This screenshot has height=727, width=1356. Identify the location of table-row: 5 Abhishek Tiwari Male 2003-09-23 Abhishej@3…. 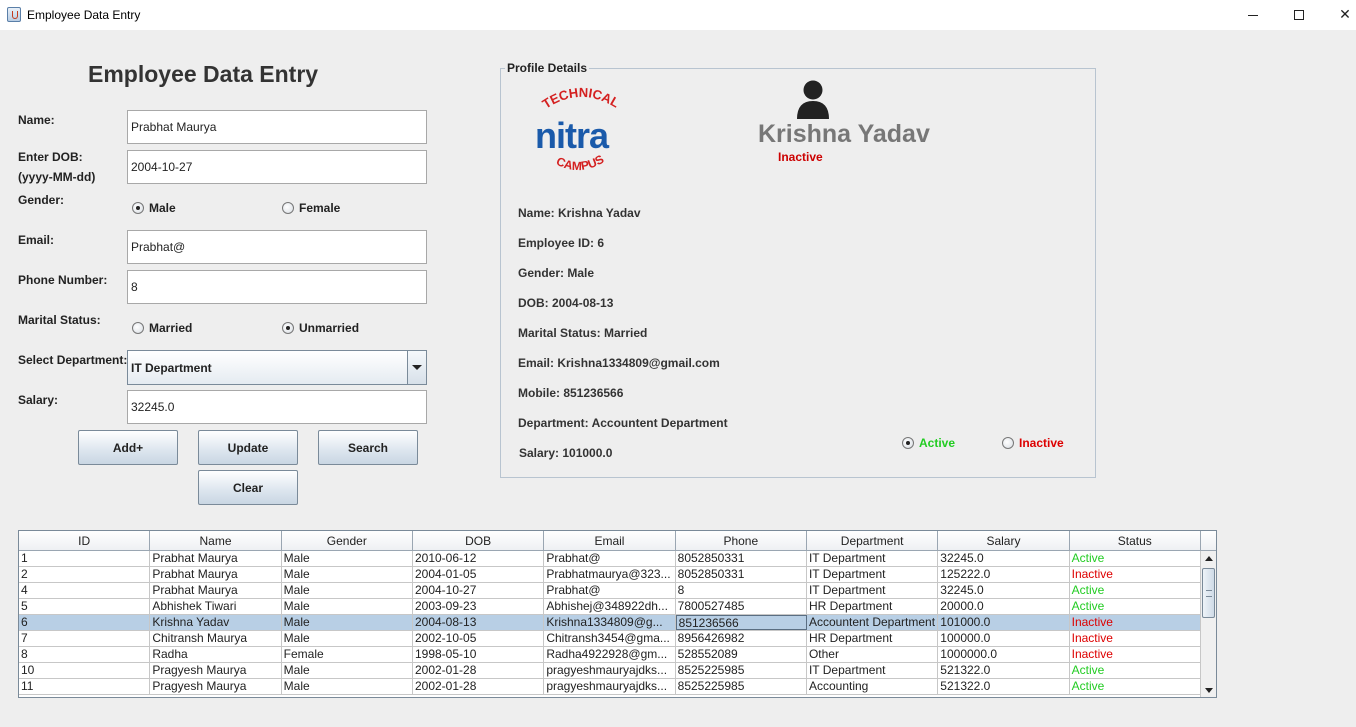
(610, 607).